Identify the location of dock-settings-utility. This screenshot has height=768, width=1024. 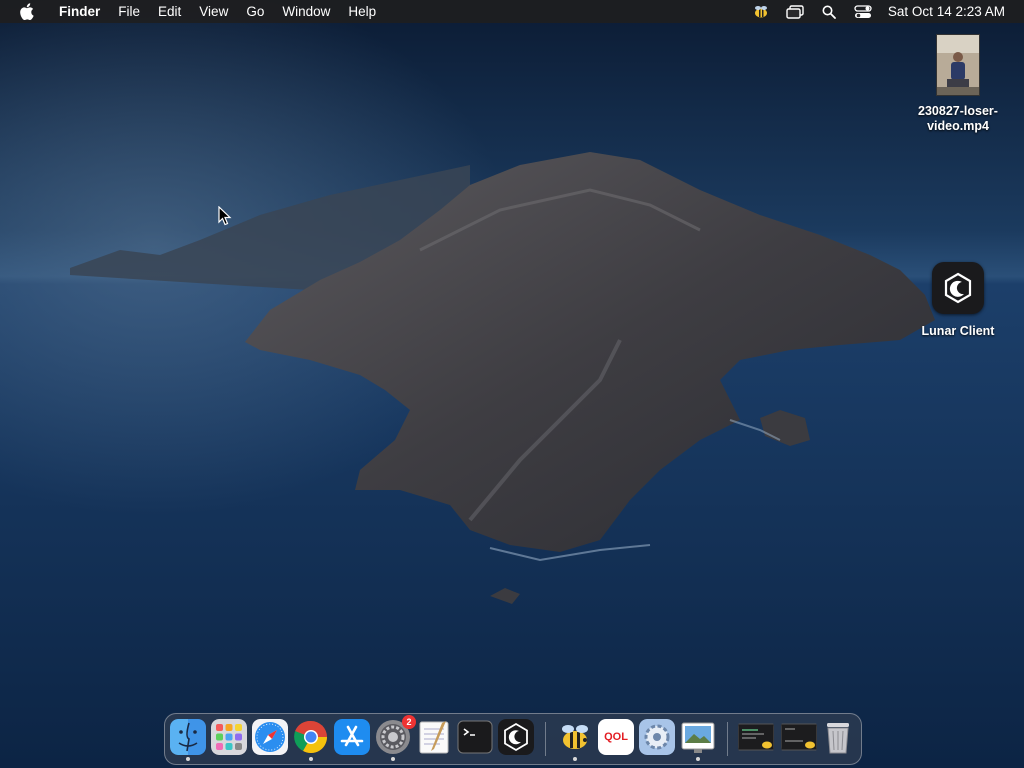
(657, 737).